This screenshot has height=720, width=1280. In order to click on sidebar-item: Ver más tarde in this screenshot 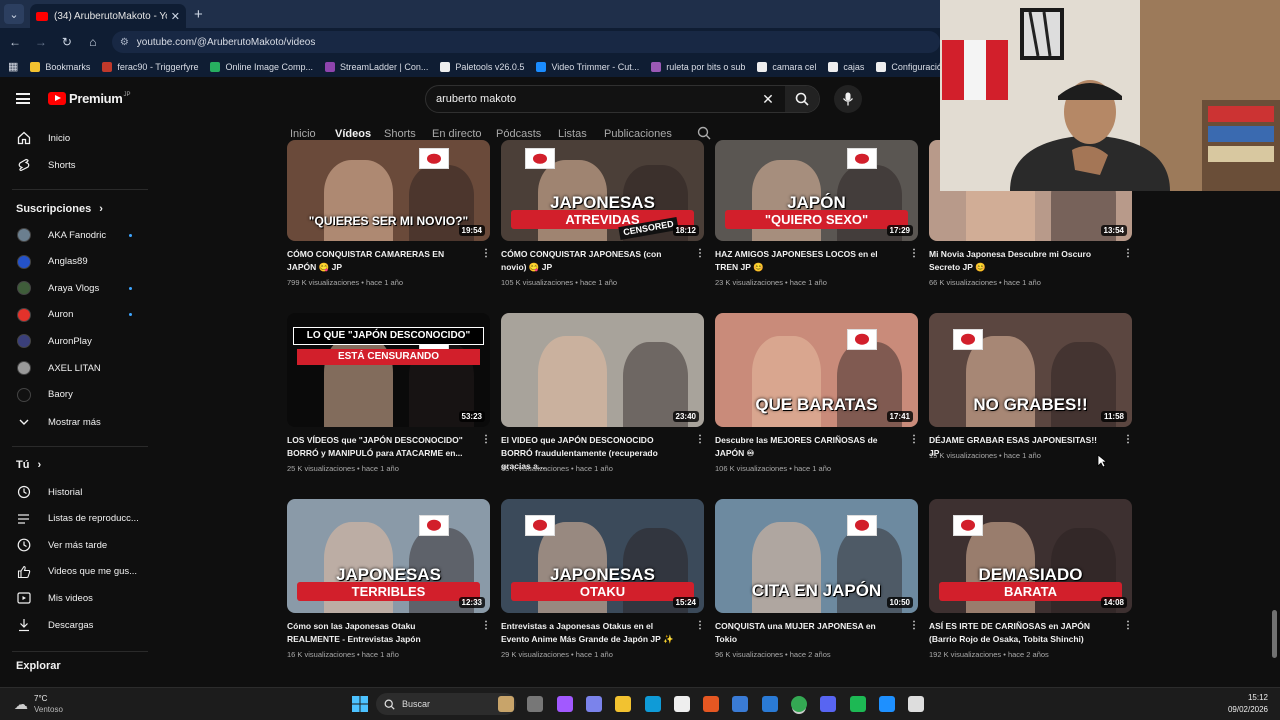, I will do `click(80, 545)`.